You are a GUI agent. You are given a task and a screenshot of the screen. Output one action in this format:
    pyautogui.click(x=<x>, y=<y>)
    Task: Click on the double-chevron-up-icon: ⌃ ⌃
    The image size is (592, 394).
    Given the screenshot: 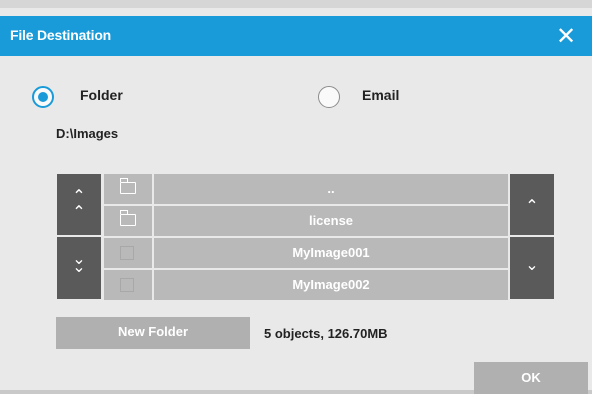 What is the action you would take?
    pyautogui.click(x=79, y=203)
    